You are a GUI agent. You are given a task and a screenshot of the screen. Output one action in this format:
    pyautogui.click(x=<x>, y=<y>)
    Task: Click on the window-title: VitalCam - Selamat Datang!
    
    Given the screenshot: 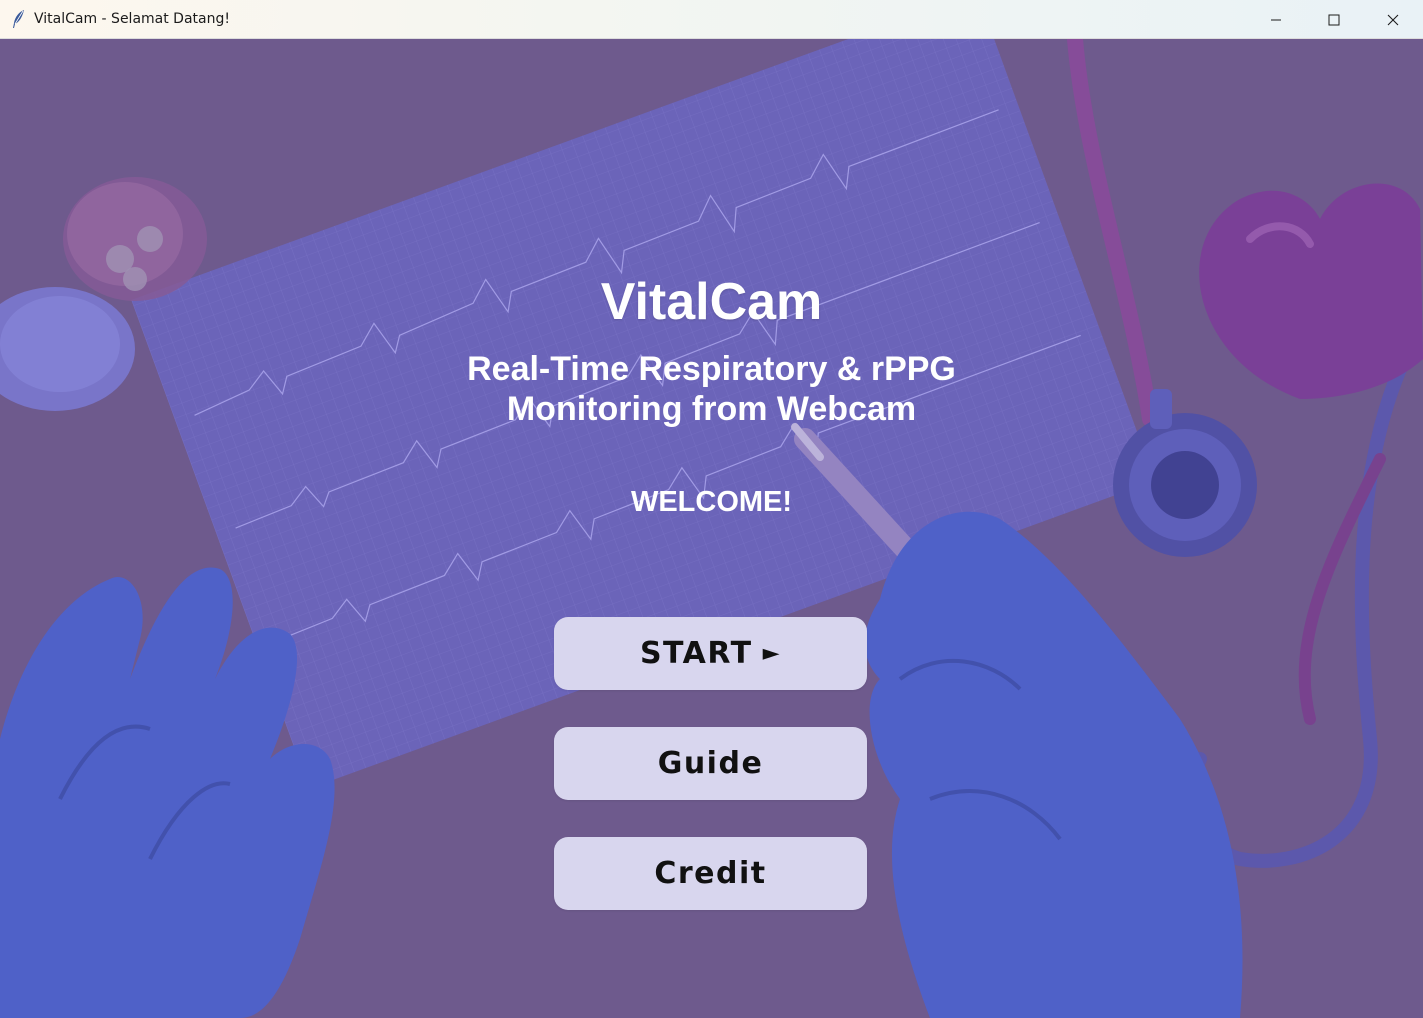 What is the action you would take?
    pyautogui.click(x=132, y=19)
    